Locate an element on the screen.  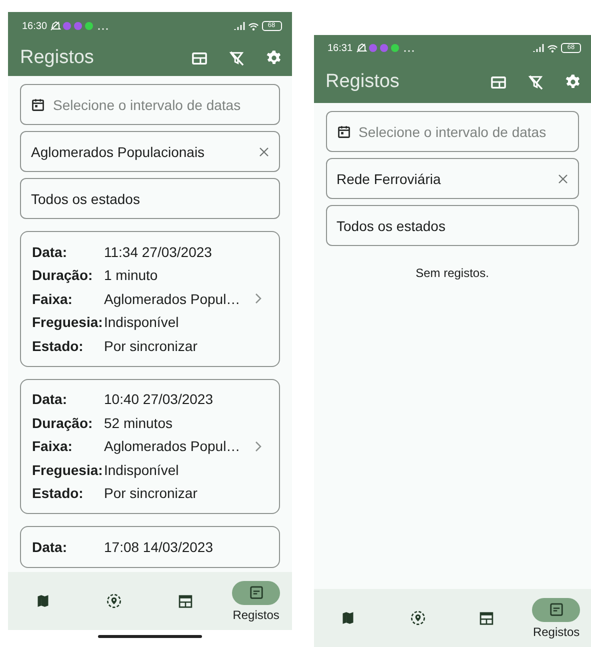
field-value: 1 minuto is located at coordinates (131, 275).